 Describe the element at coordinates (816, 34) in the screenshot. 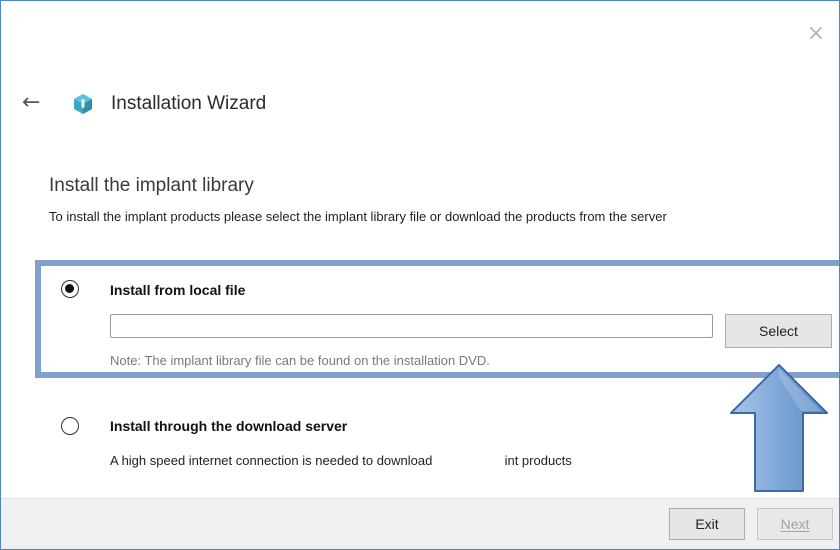

I see `close-icon: ×` at that location.